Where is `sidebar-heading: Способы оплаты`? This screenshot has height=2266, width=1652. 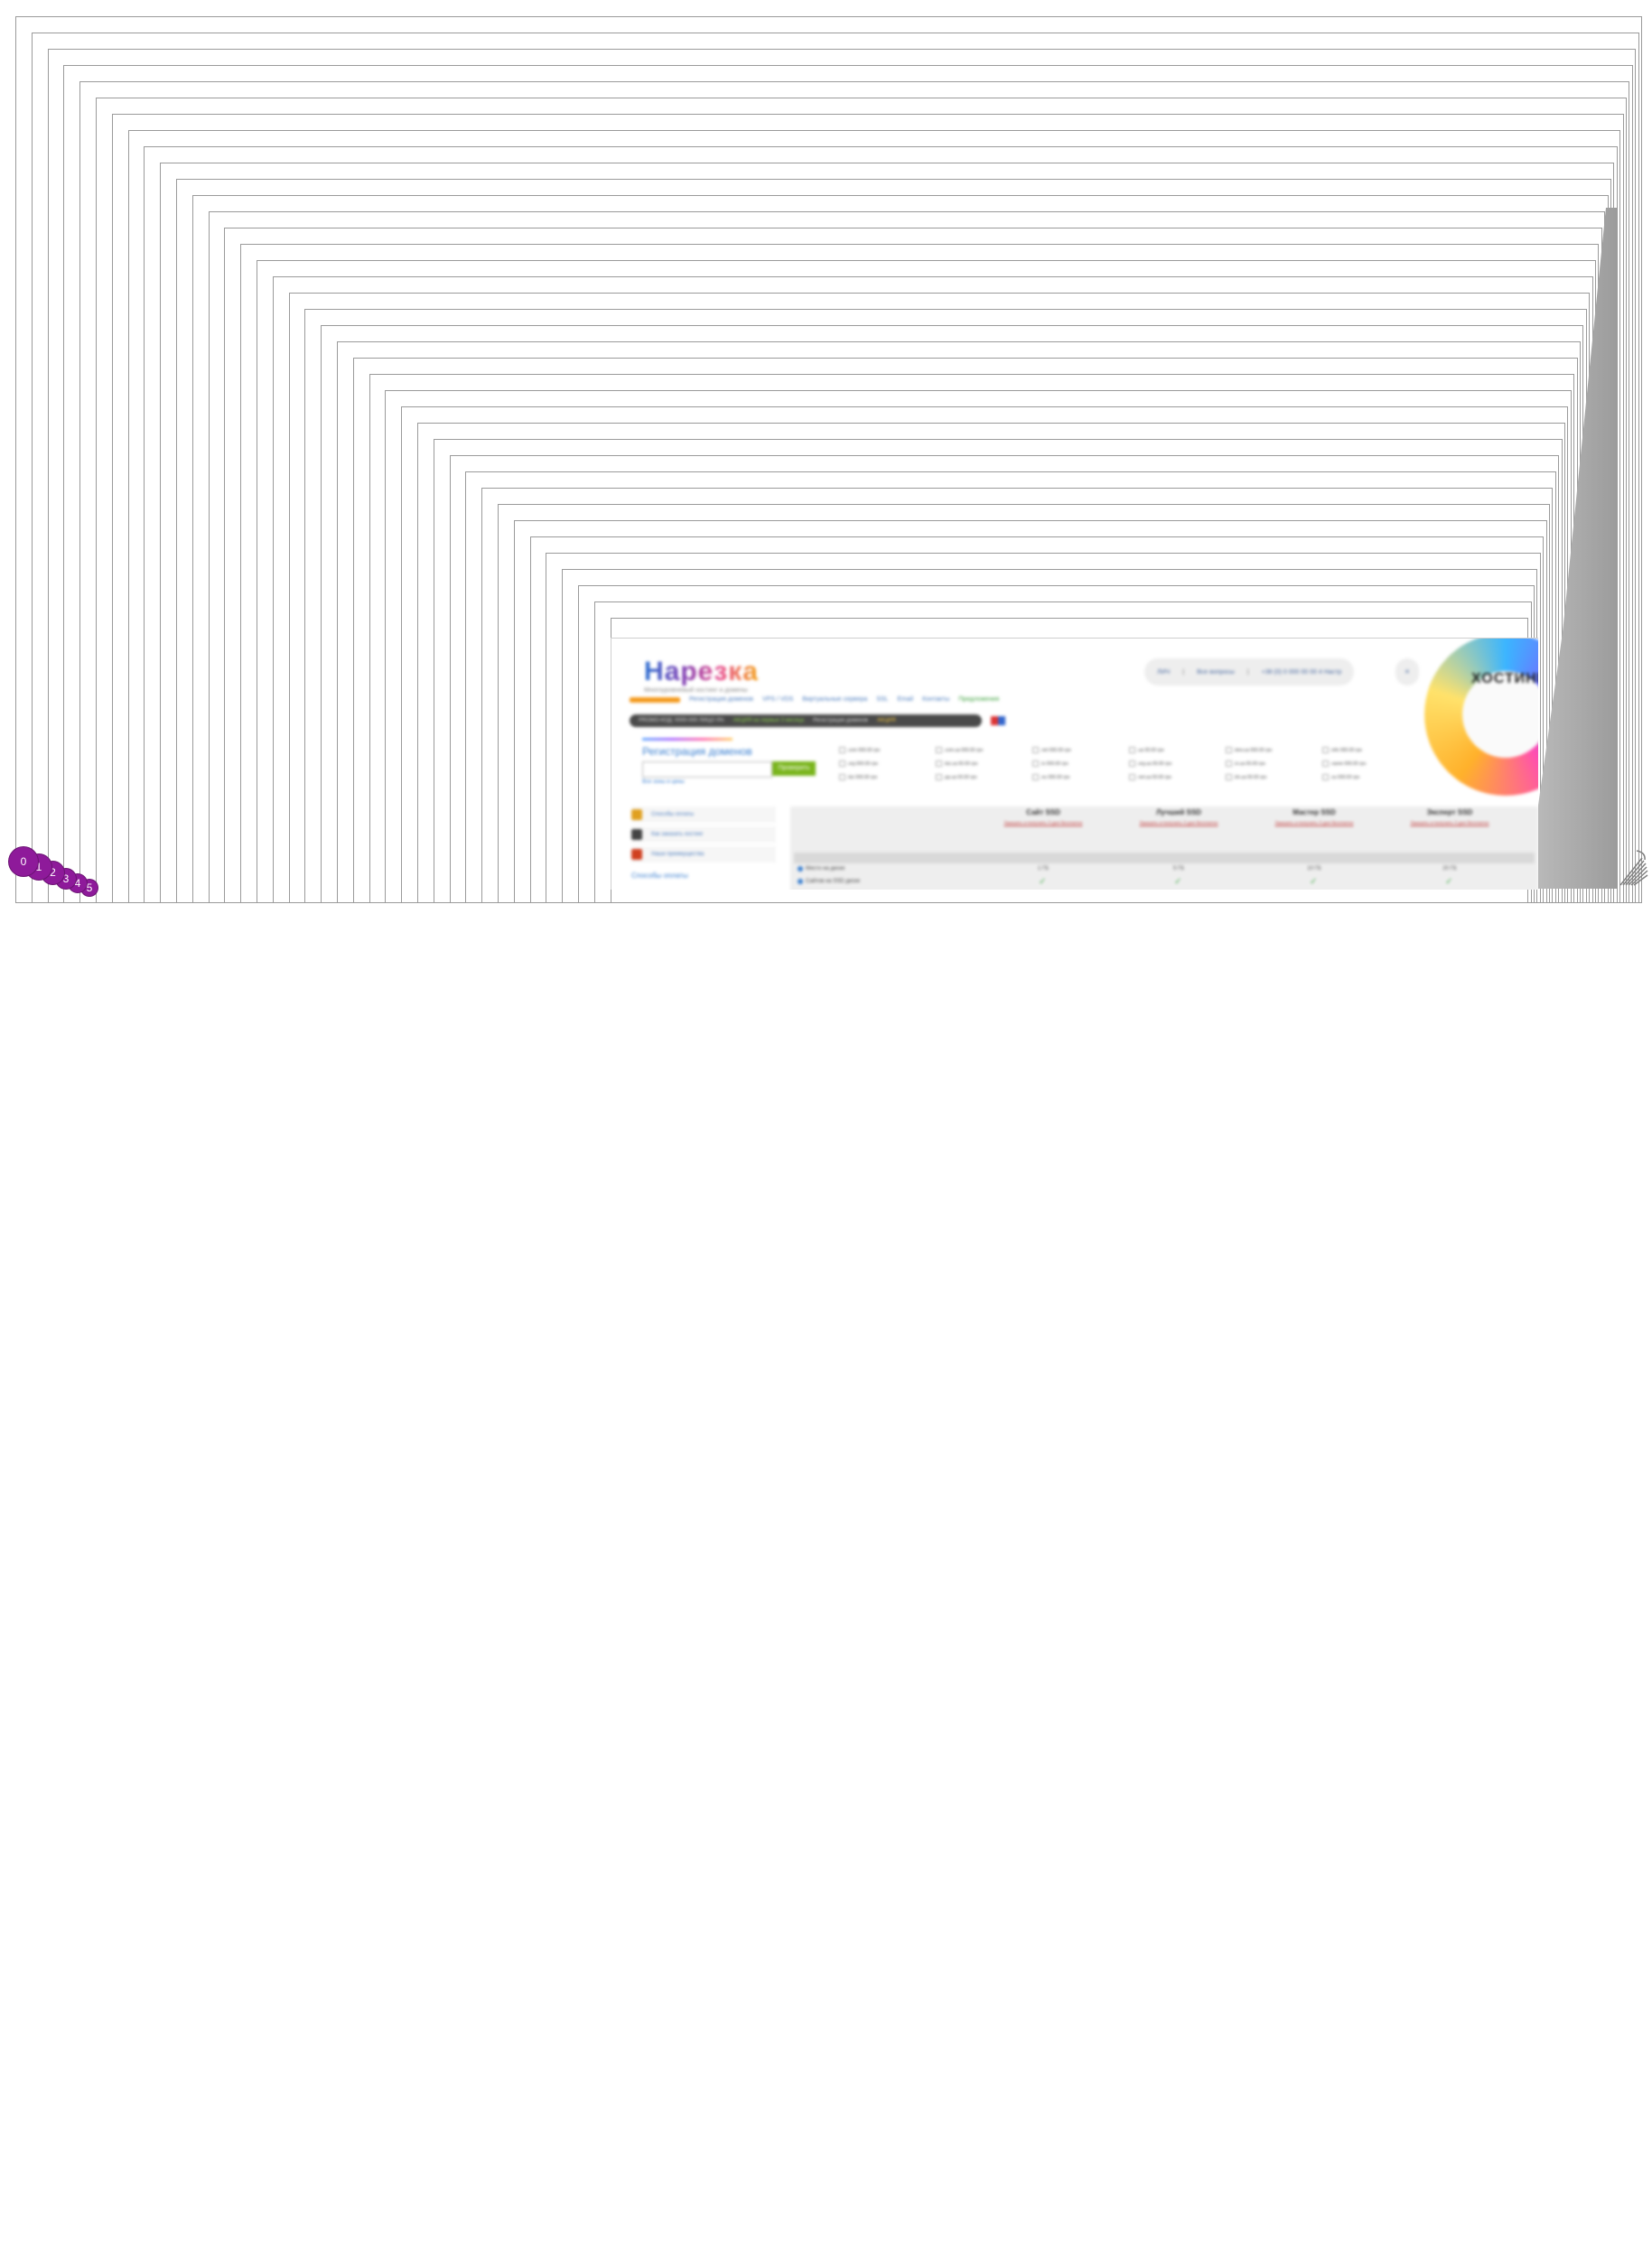 sidebar-heading: Способы оплаты is located at coordinates (659, 876).